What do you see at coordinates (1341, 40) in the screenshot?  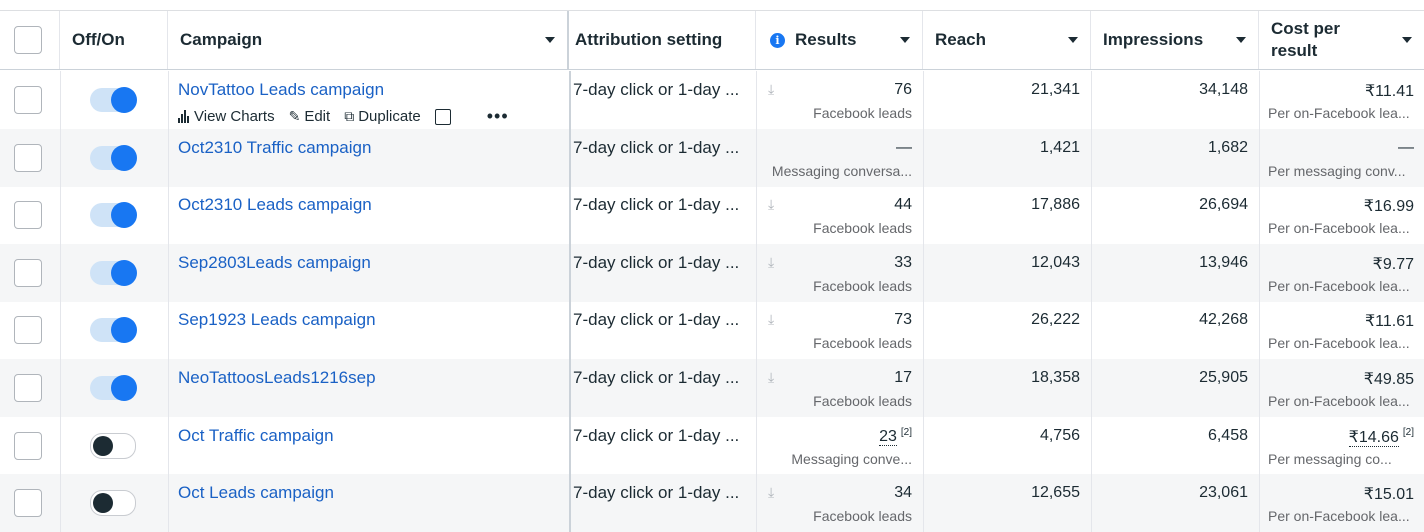 I see `header-cost-per-result: Cost per result` at bounding box center [1341, 40].